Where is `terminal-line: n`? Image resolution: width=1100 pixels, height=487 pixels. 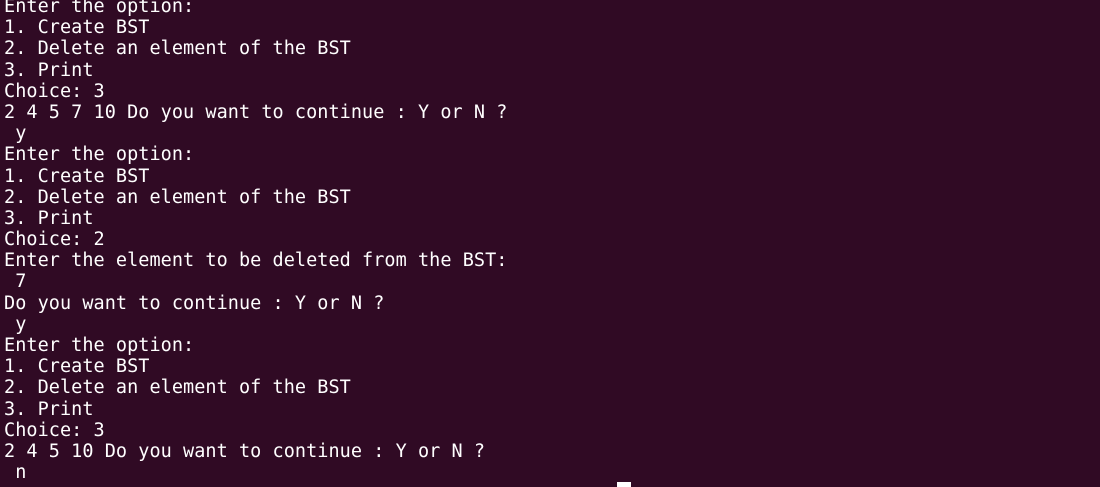
terminal-line: n is located at coordinates (15, 473).